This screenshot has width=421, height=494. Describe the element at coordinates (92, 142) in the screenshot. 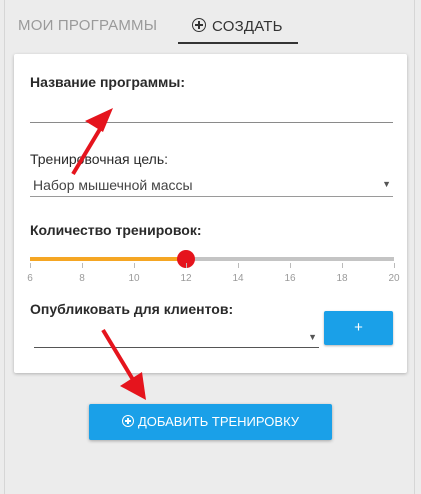

I see `annotation-arrow-name` at that location.